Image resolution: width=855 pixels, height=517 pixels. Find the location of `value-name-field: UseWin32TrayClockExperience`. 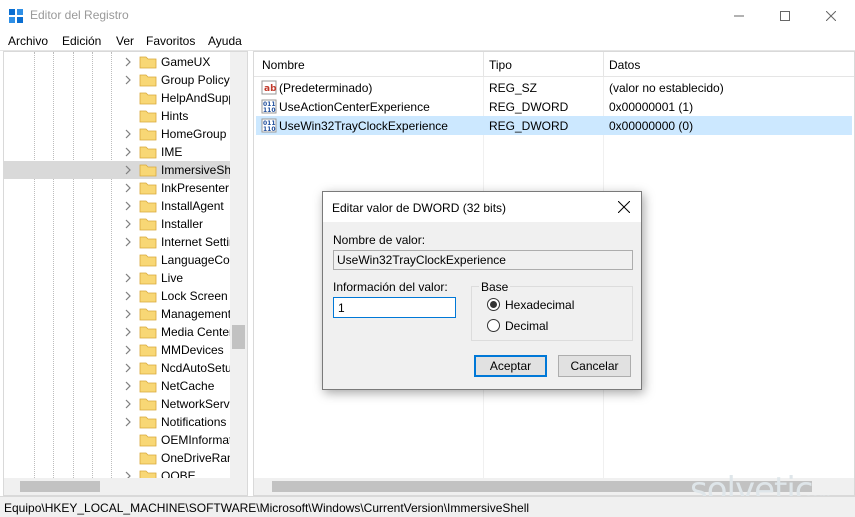

value-name-field: UseWin32TrayClockExperience is located at coordinates (483, 260).